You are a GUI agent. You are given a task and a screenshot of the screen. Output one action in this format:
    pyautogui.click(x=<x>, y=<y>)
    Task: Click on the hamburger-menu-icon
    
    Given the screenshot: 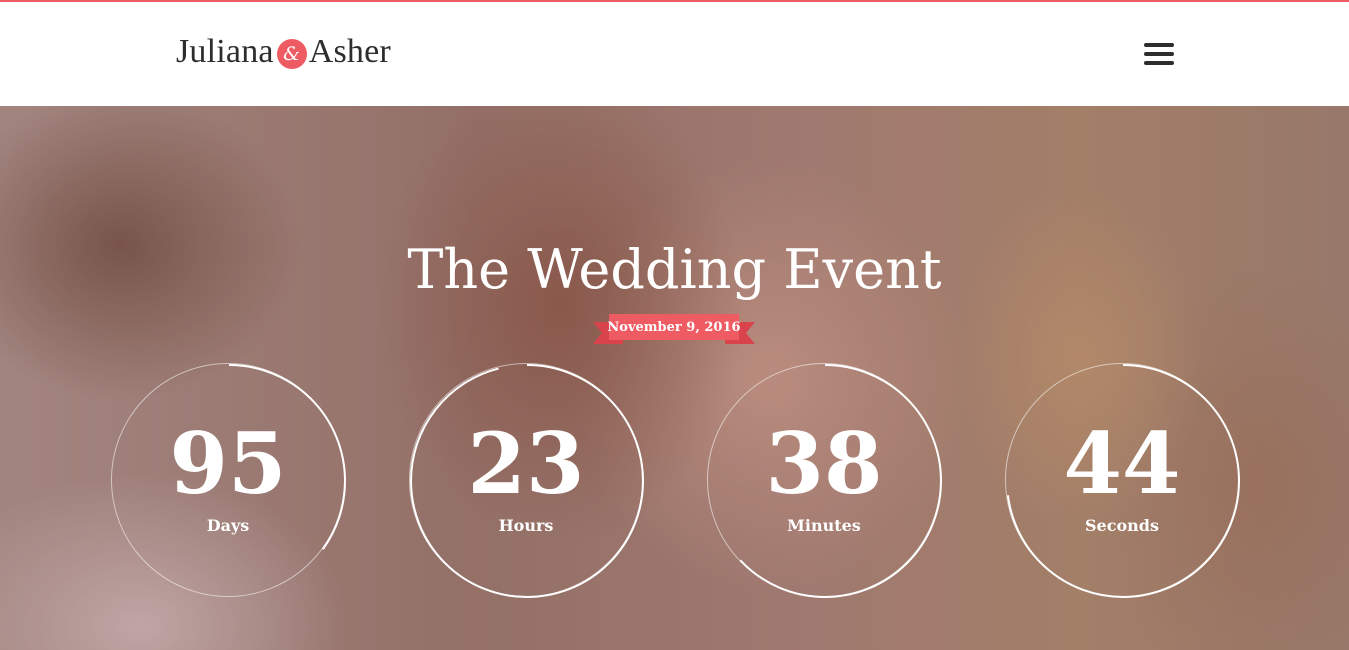 What is the action you would take?
    pyautogui.click(x=1160, y=54)
    